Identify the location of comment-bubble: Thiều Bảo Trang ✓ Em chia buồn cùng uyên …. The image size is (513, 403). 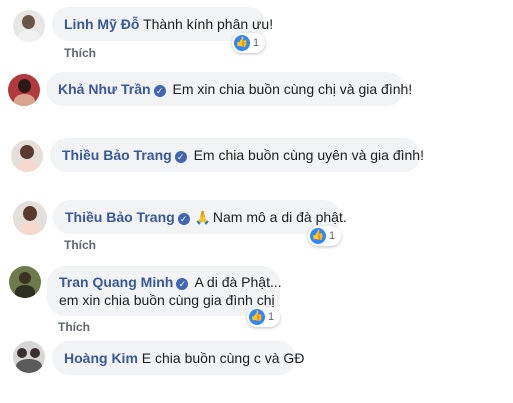
(237, 155).